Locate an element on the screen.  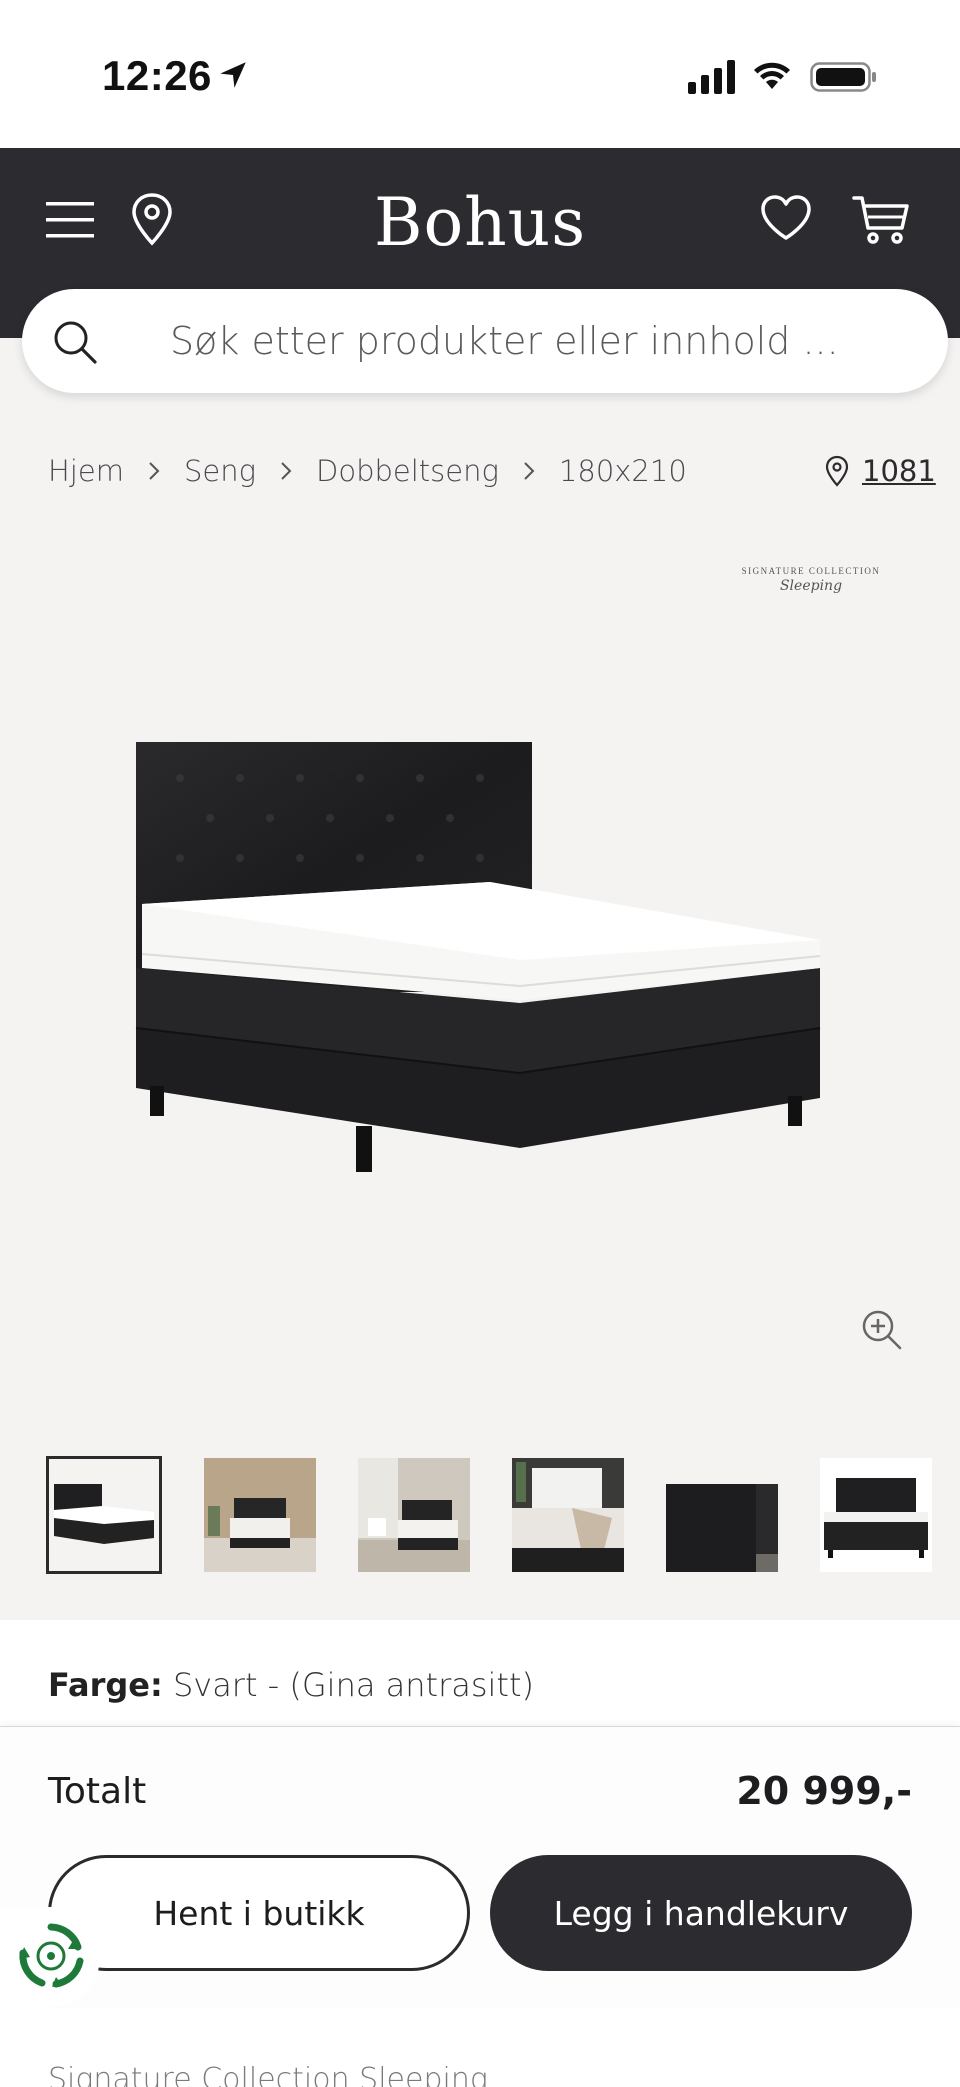
breadcrumb-item-bed: Seng is located at coordinates (220, 471).